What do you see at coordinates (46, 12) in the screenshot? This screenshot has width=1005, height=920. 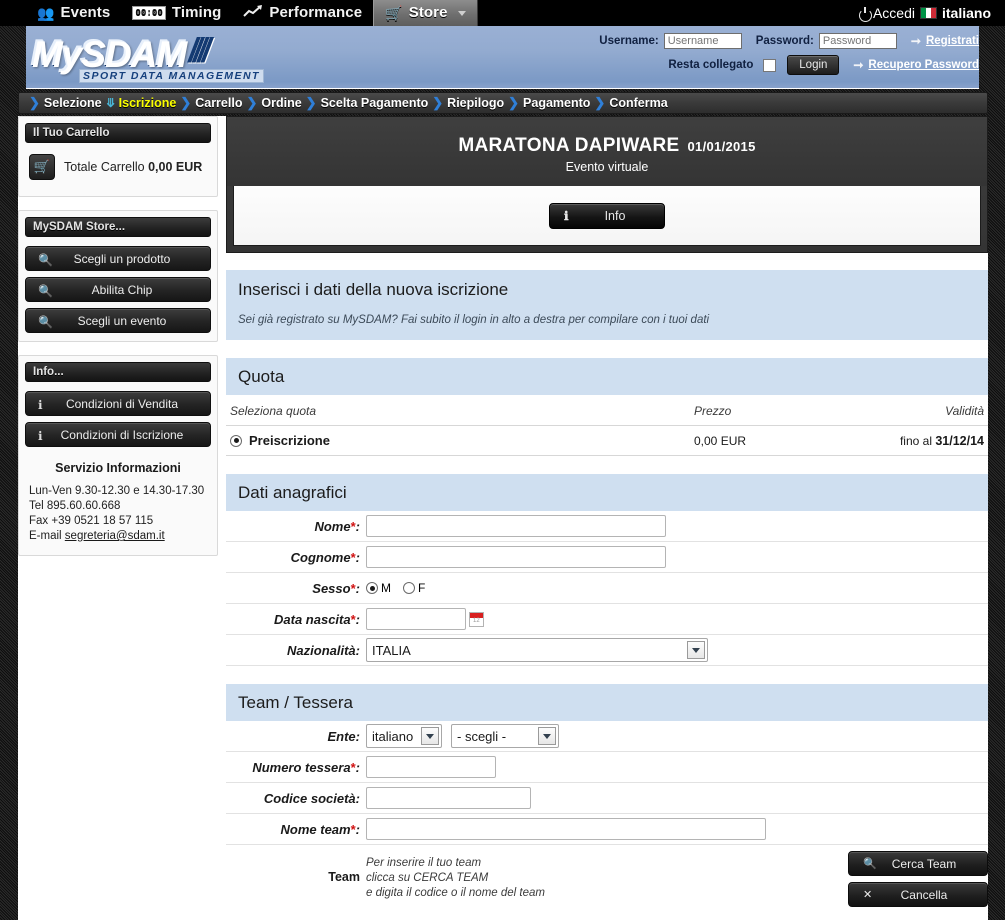 I see `people-icon: 👥` at bounding box center [46, 12].